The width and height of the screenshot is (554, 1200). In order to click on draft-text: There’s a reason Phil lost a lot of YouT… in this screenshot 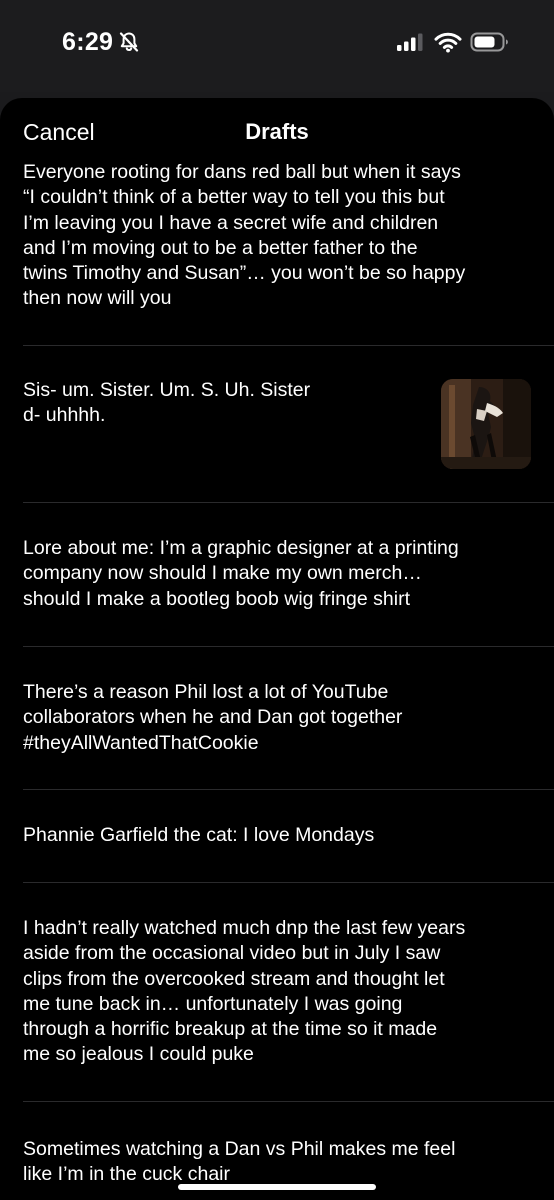, I will do `click(213, 717)`.